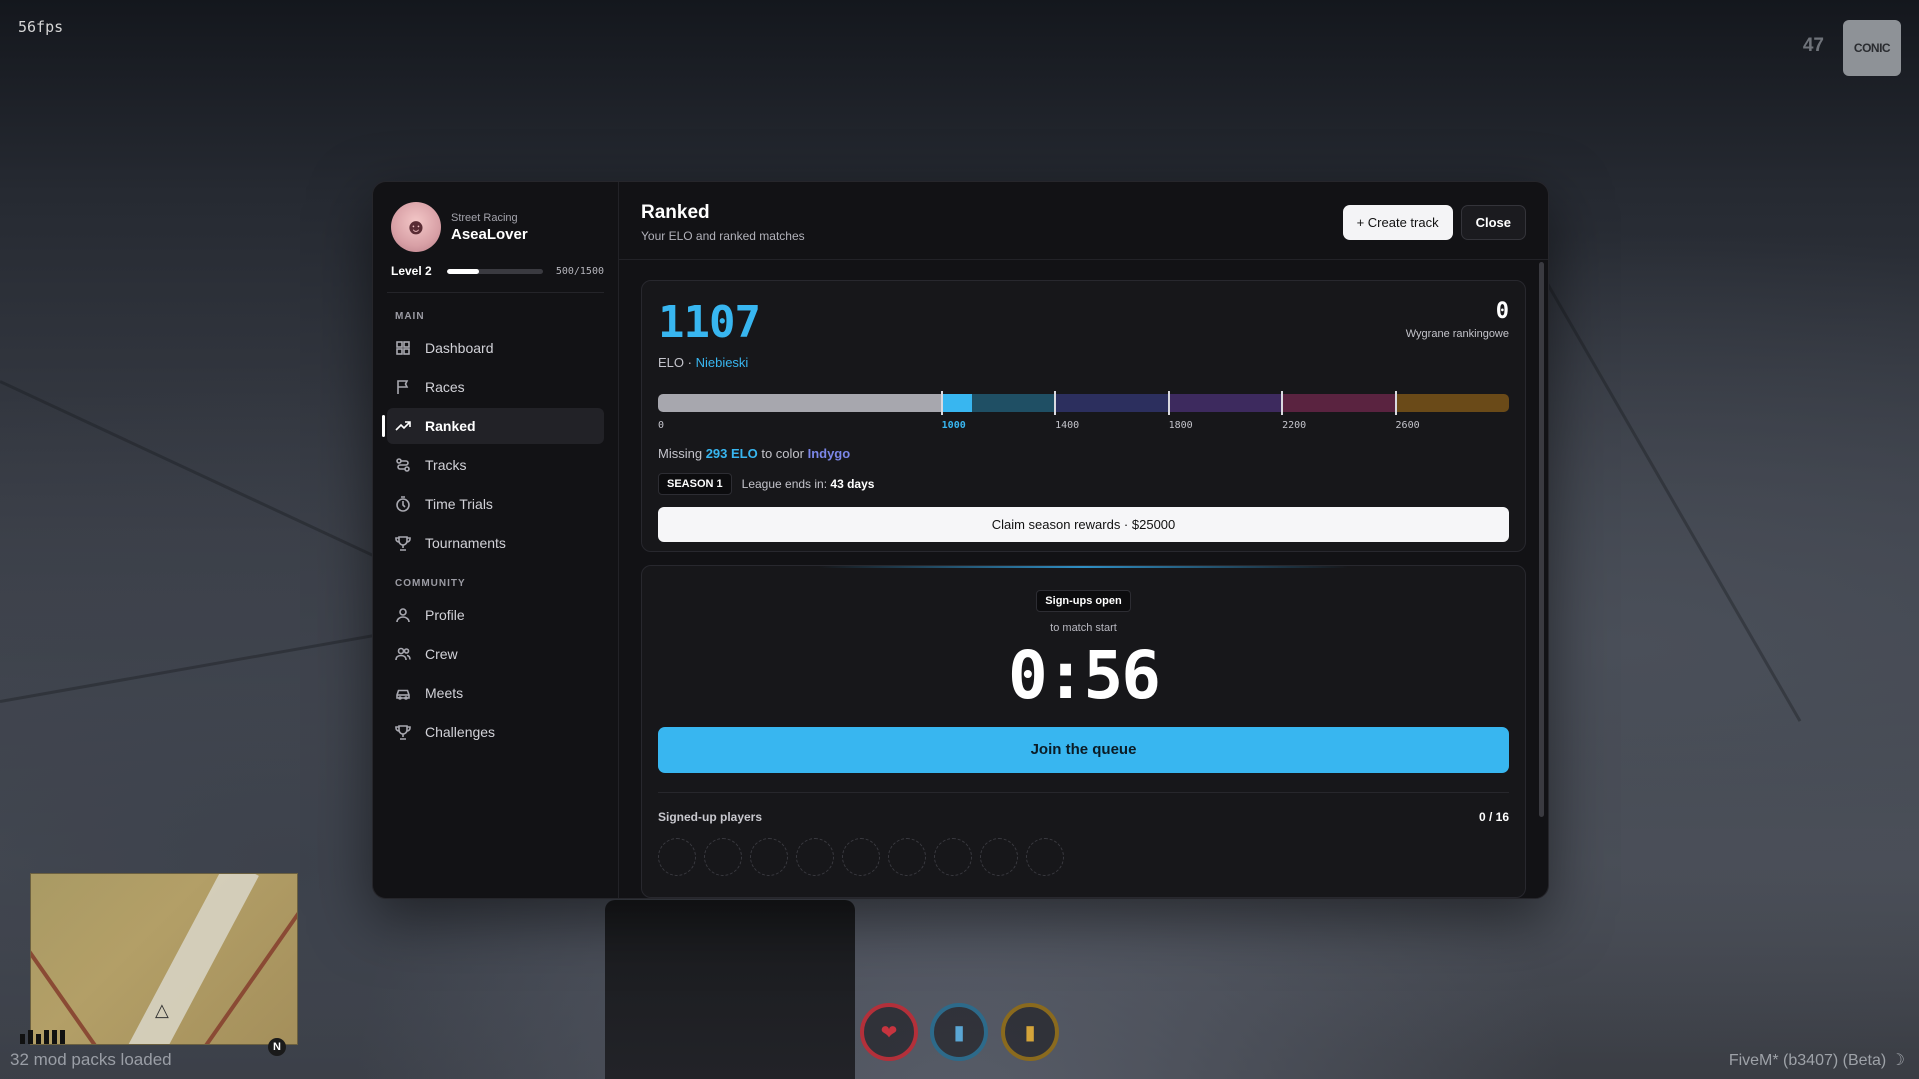  What do you see at coordinates (197, 666) in the screenshot?
I see `scene-road-line` at bounding box center [197, 666].